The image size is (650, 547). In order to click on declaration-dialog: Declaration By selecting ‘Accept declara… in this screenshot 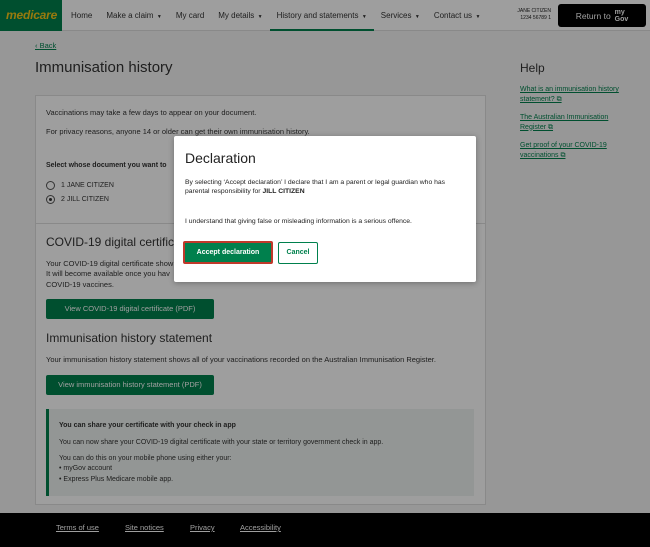, I will do `click(325, 209)`.